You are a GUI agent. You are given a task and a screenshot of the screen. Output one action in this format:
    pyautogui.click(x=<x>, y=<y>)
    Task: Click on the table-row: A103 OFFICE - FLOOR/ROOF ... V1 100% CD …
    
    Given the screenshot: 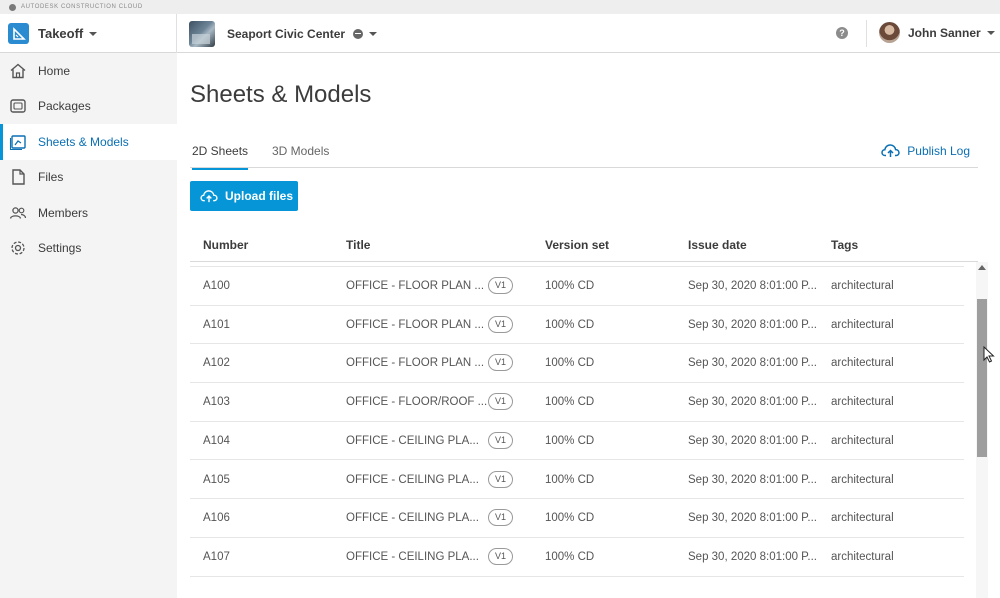 What is the action you would take?
    pyautogui.click(x=577, y=402)
    